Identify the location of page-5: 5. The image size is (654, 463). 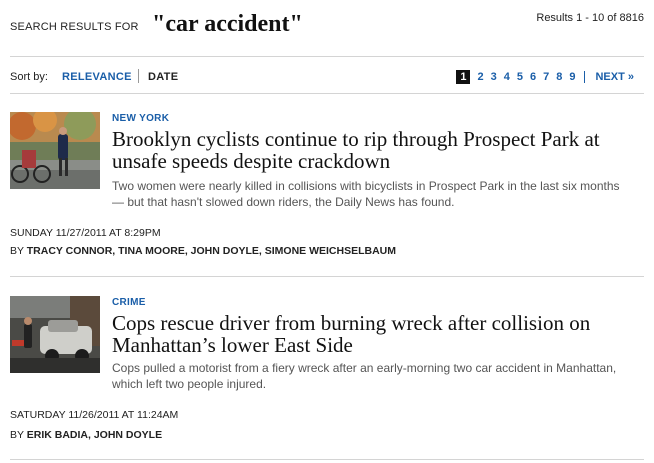
(520, 77).